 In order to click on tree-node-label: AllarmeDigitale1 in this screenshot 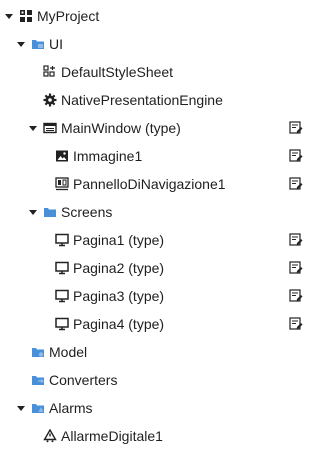, I will do `click(112, 436)`.